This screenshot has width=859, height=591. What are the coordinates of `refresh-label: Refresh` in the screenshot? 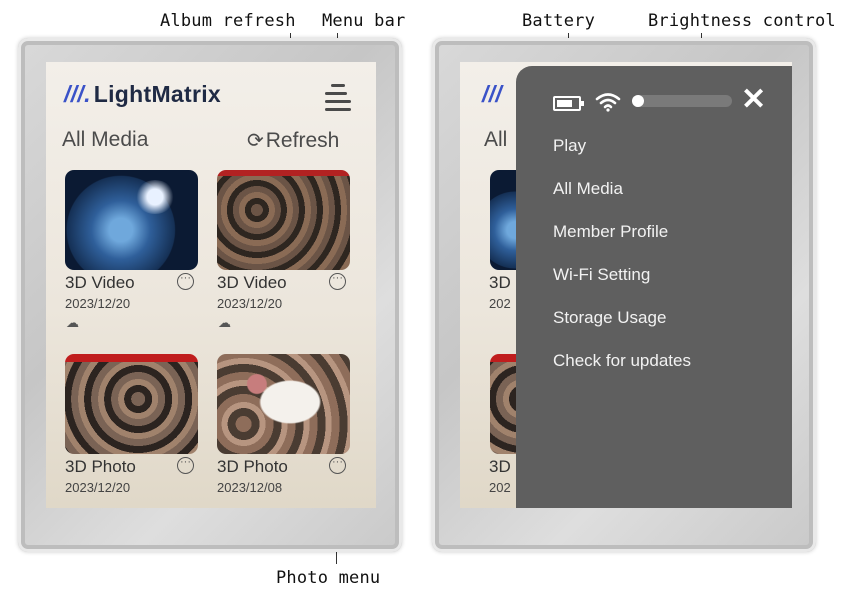 It's located at (302, 140).